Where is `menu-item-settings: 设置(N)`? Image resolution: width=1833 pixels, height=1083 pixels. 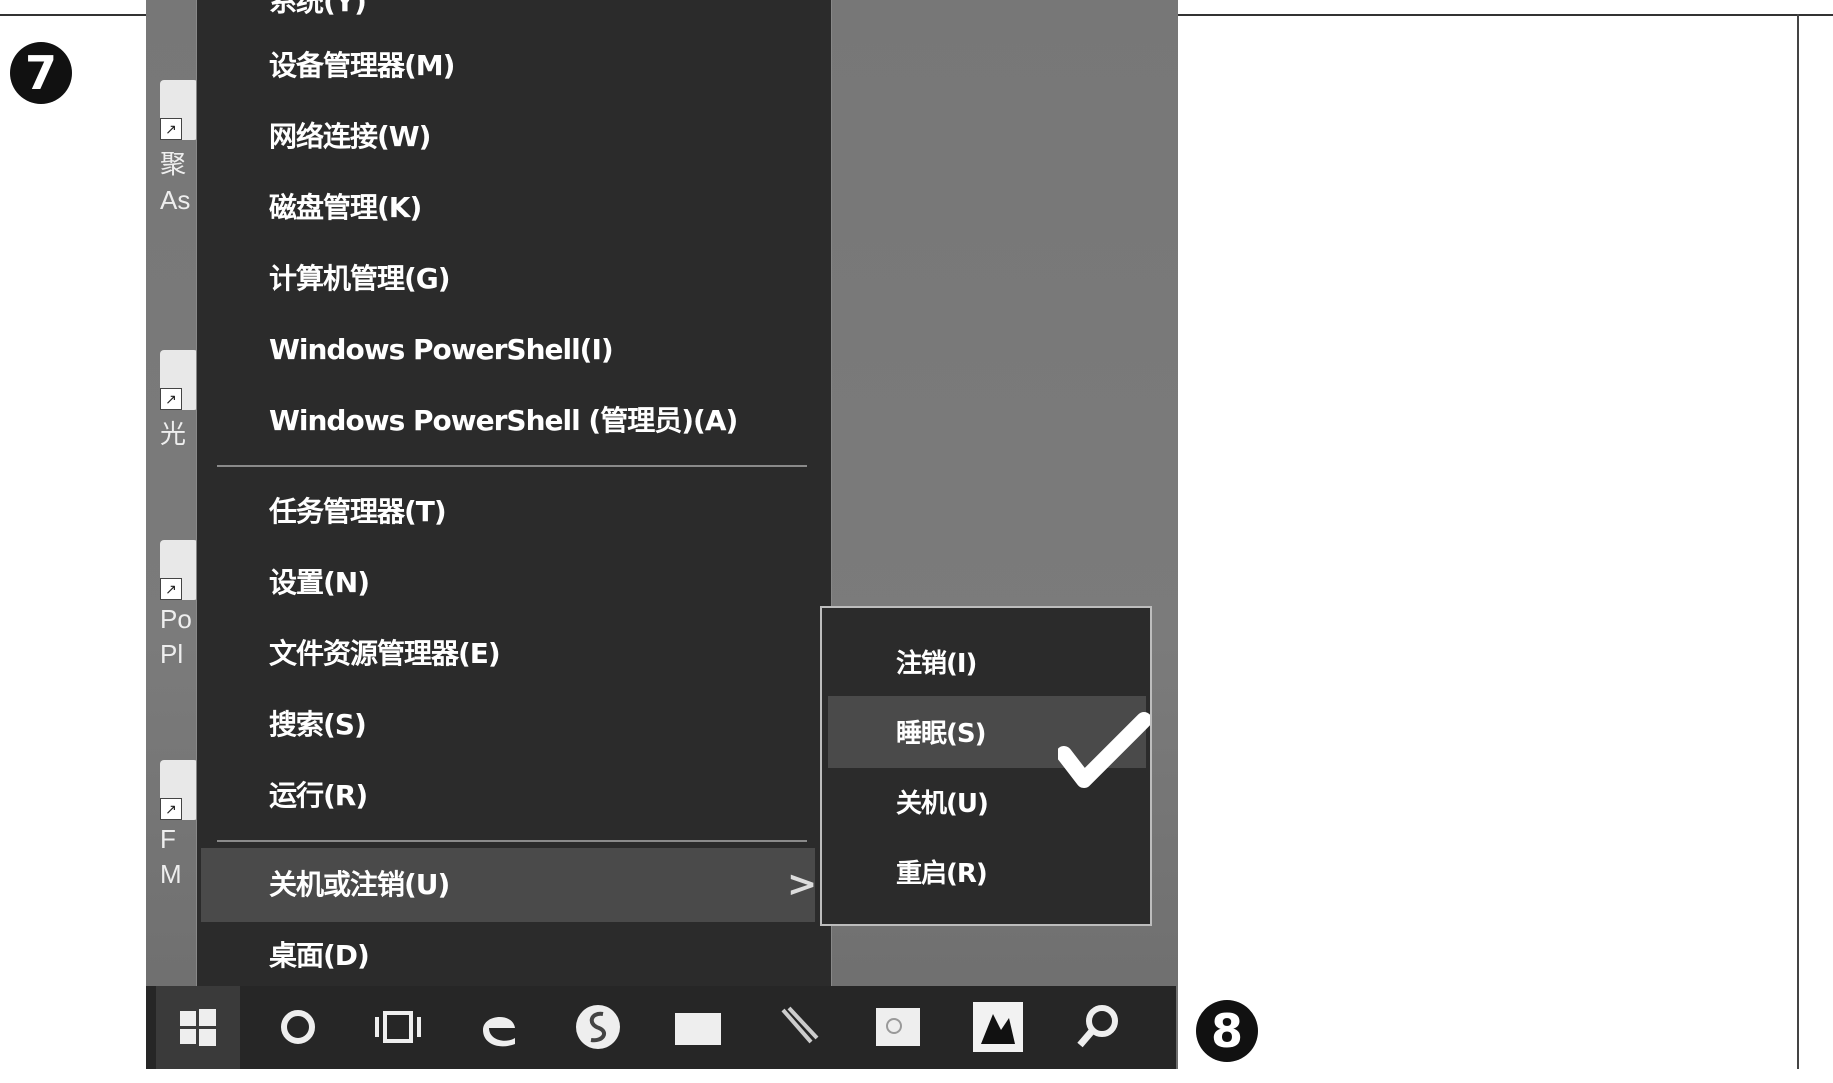 menu-item-settings: 设置(N) is located at coordinates (319, 583).